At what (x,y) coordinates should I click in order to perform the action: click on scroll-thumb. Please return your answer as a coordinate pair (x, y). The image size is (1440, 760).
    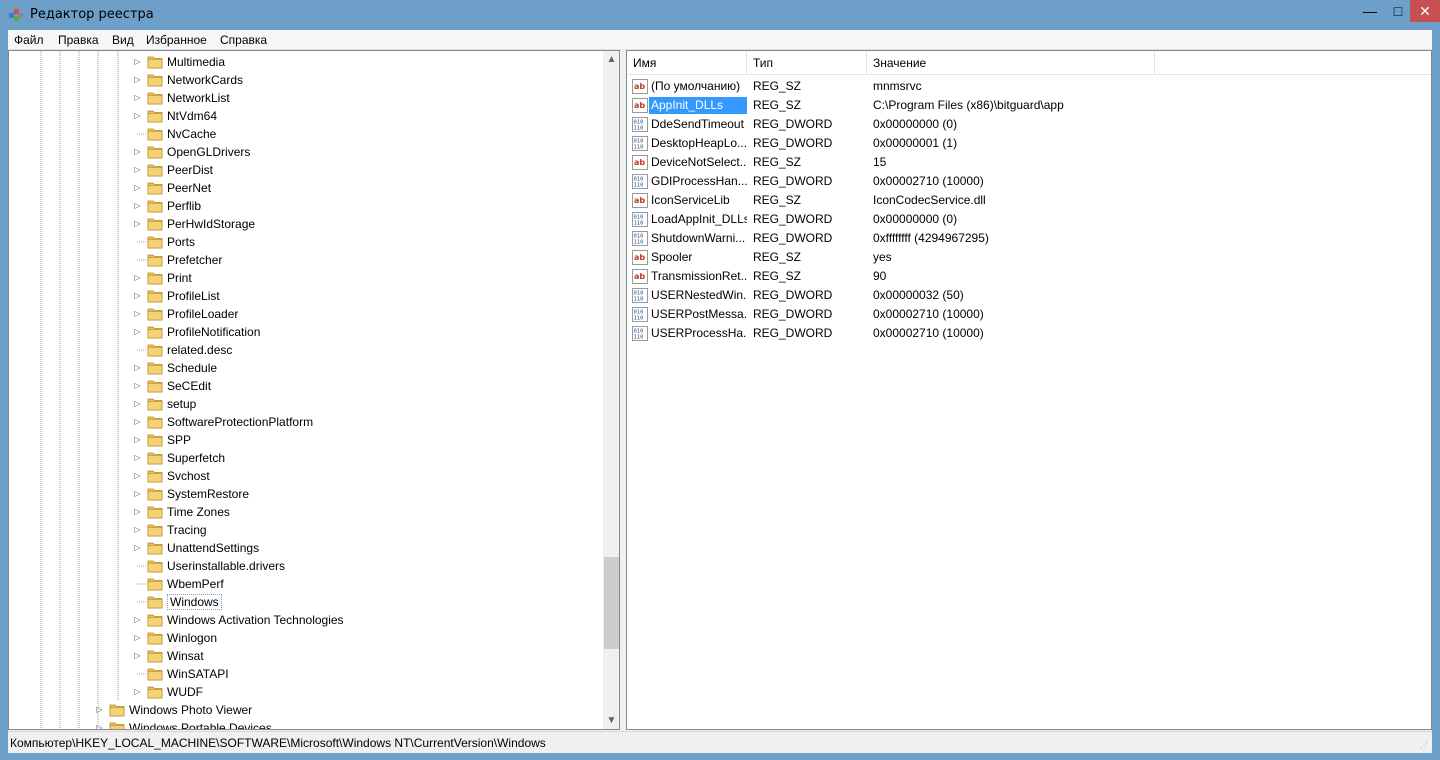
    Looking at the image, I should click on (611, 603).